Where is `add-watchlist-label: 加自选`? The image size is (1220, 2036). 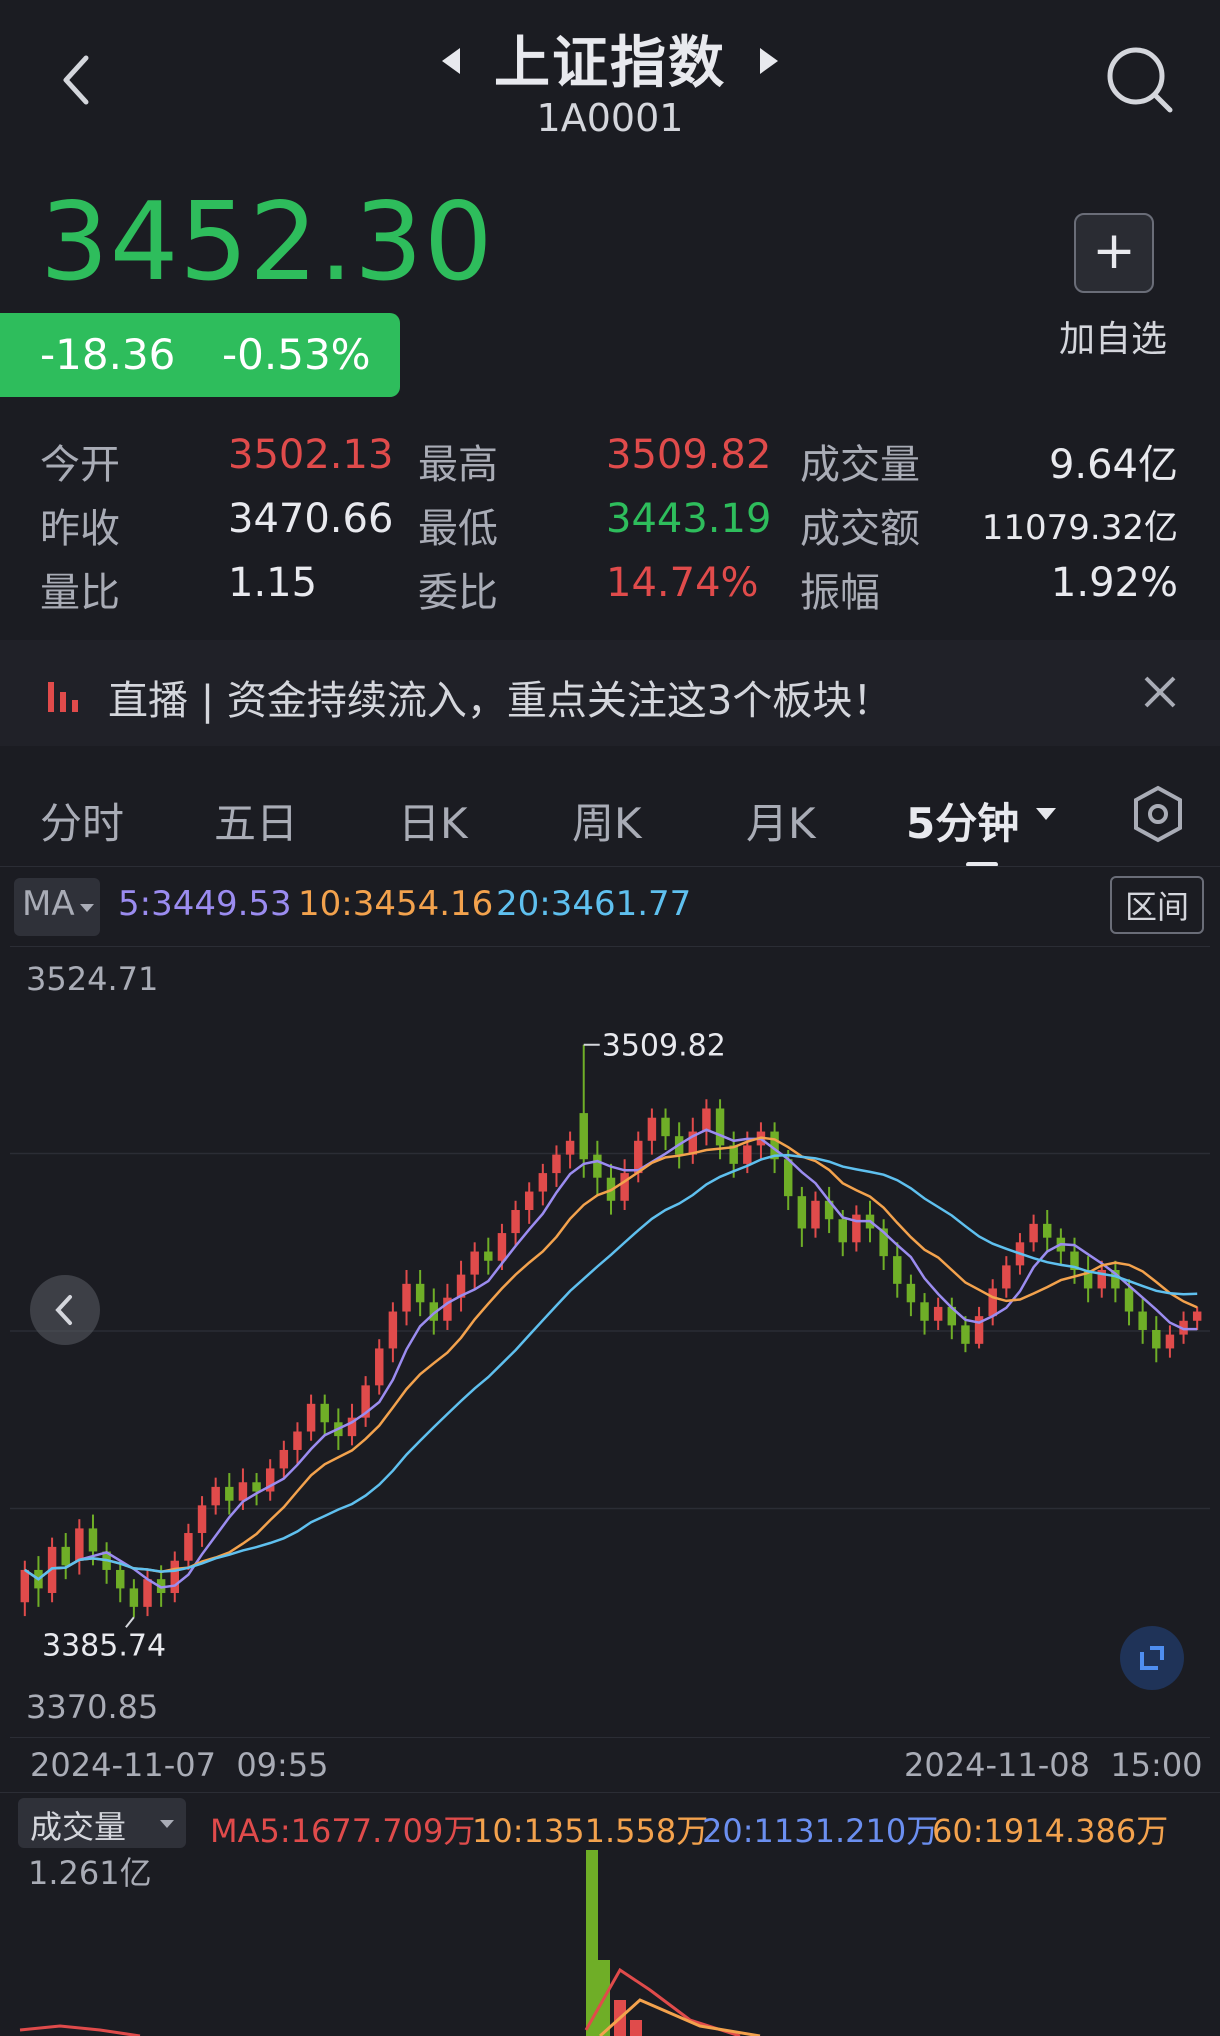
add-watchlist-label: 加自选 is located at coordinates (1113, 336).